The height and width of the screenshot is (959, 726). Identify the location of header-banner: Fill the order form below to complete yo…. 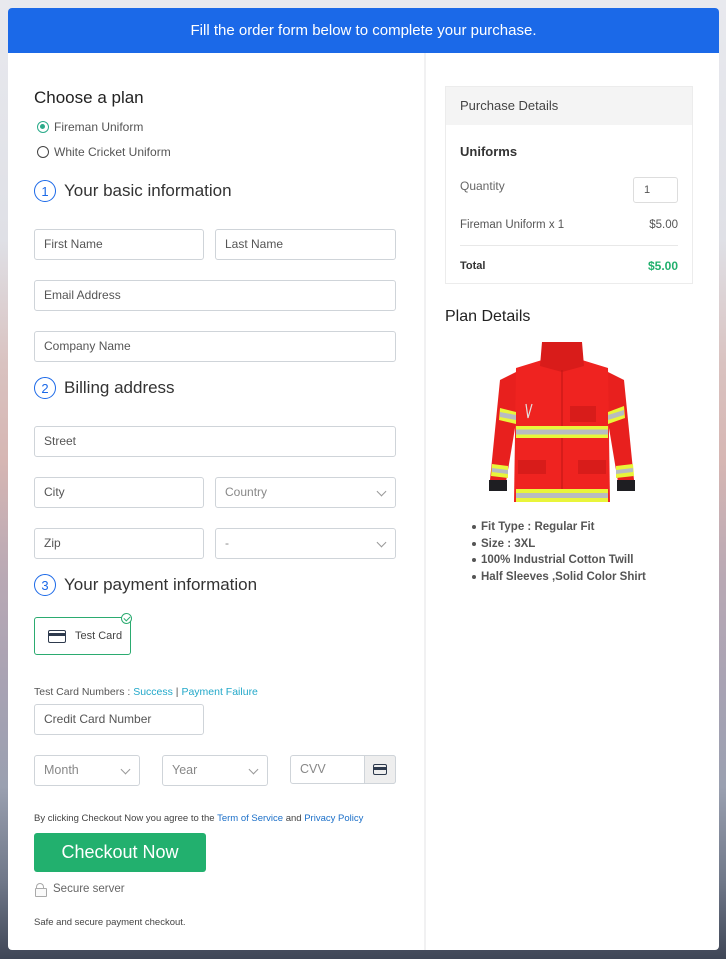
(363, 30).